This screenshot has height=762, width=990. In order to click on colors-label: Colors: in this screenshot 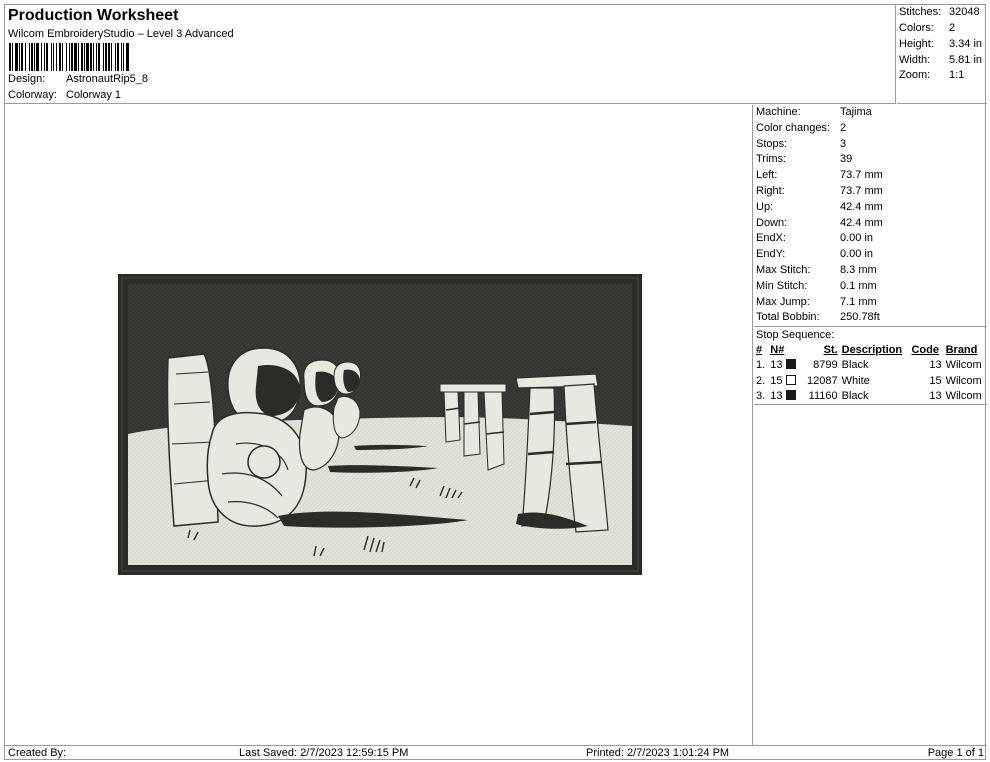, I will do `click(916, 28)`.